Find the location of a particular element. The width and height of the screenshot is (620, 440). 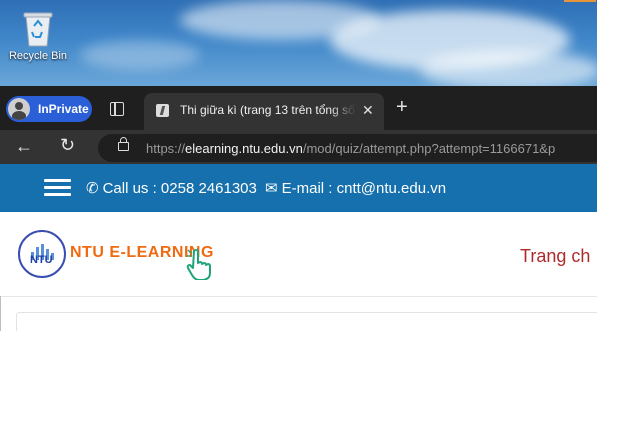

recycle-bin-icon is located at coordinates (38, 29).